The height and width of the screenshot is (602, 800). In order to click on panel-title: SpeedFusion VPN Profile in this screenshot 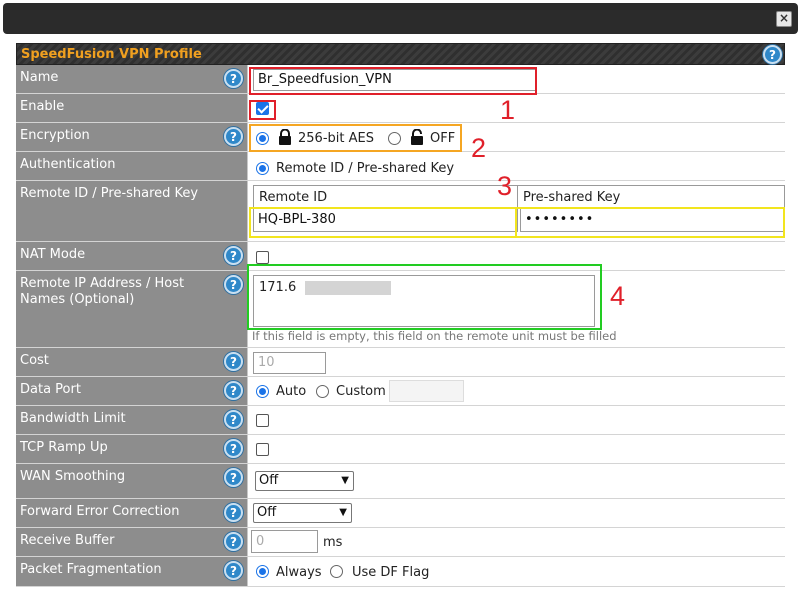, I will do `click(111, 54)`.